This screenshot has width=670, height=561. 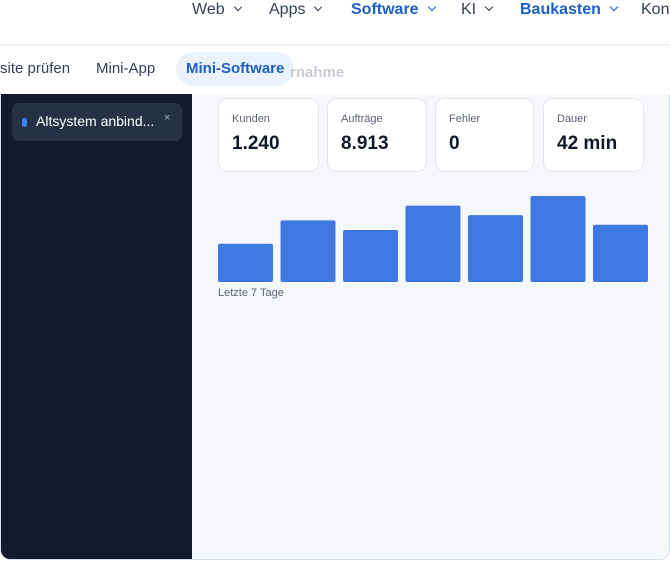 I want to click on nav-web-label: Web, so click(x=208, y=9).